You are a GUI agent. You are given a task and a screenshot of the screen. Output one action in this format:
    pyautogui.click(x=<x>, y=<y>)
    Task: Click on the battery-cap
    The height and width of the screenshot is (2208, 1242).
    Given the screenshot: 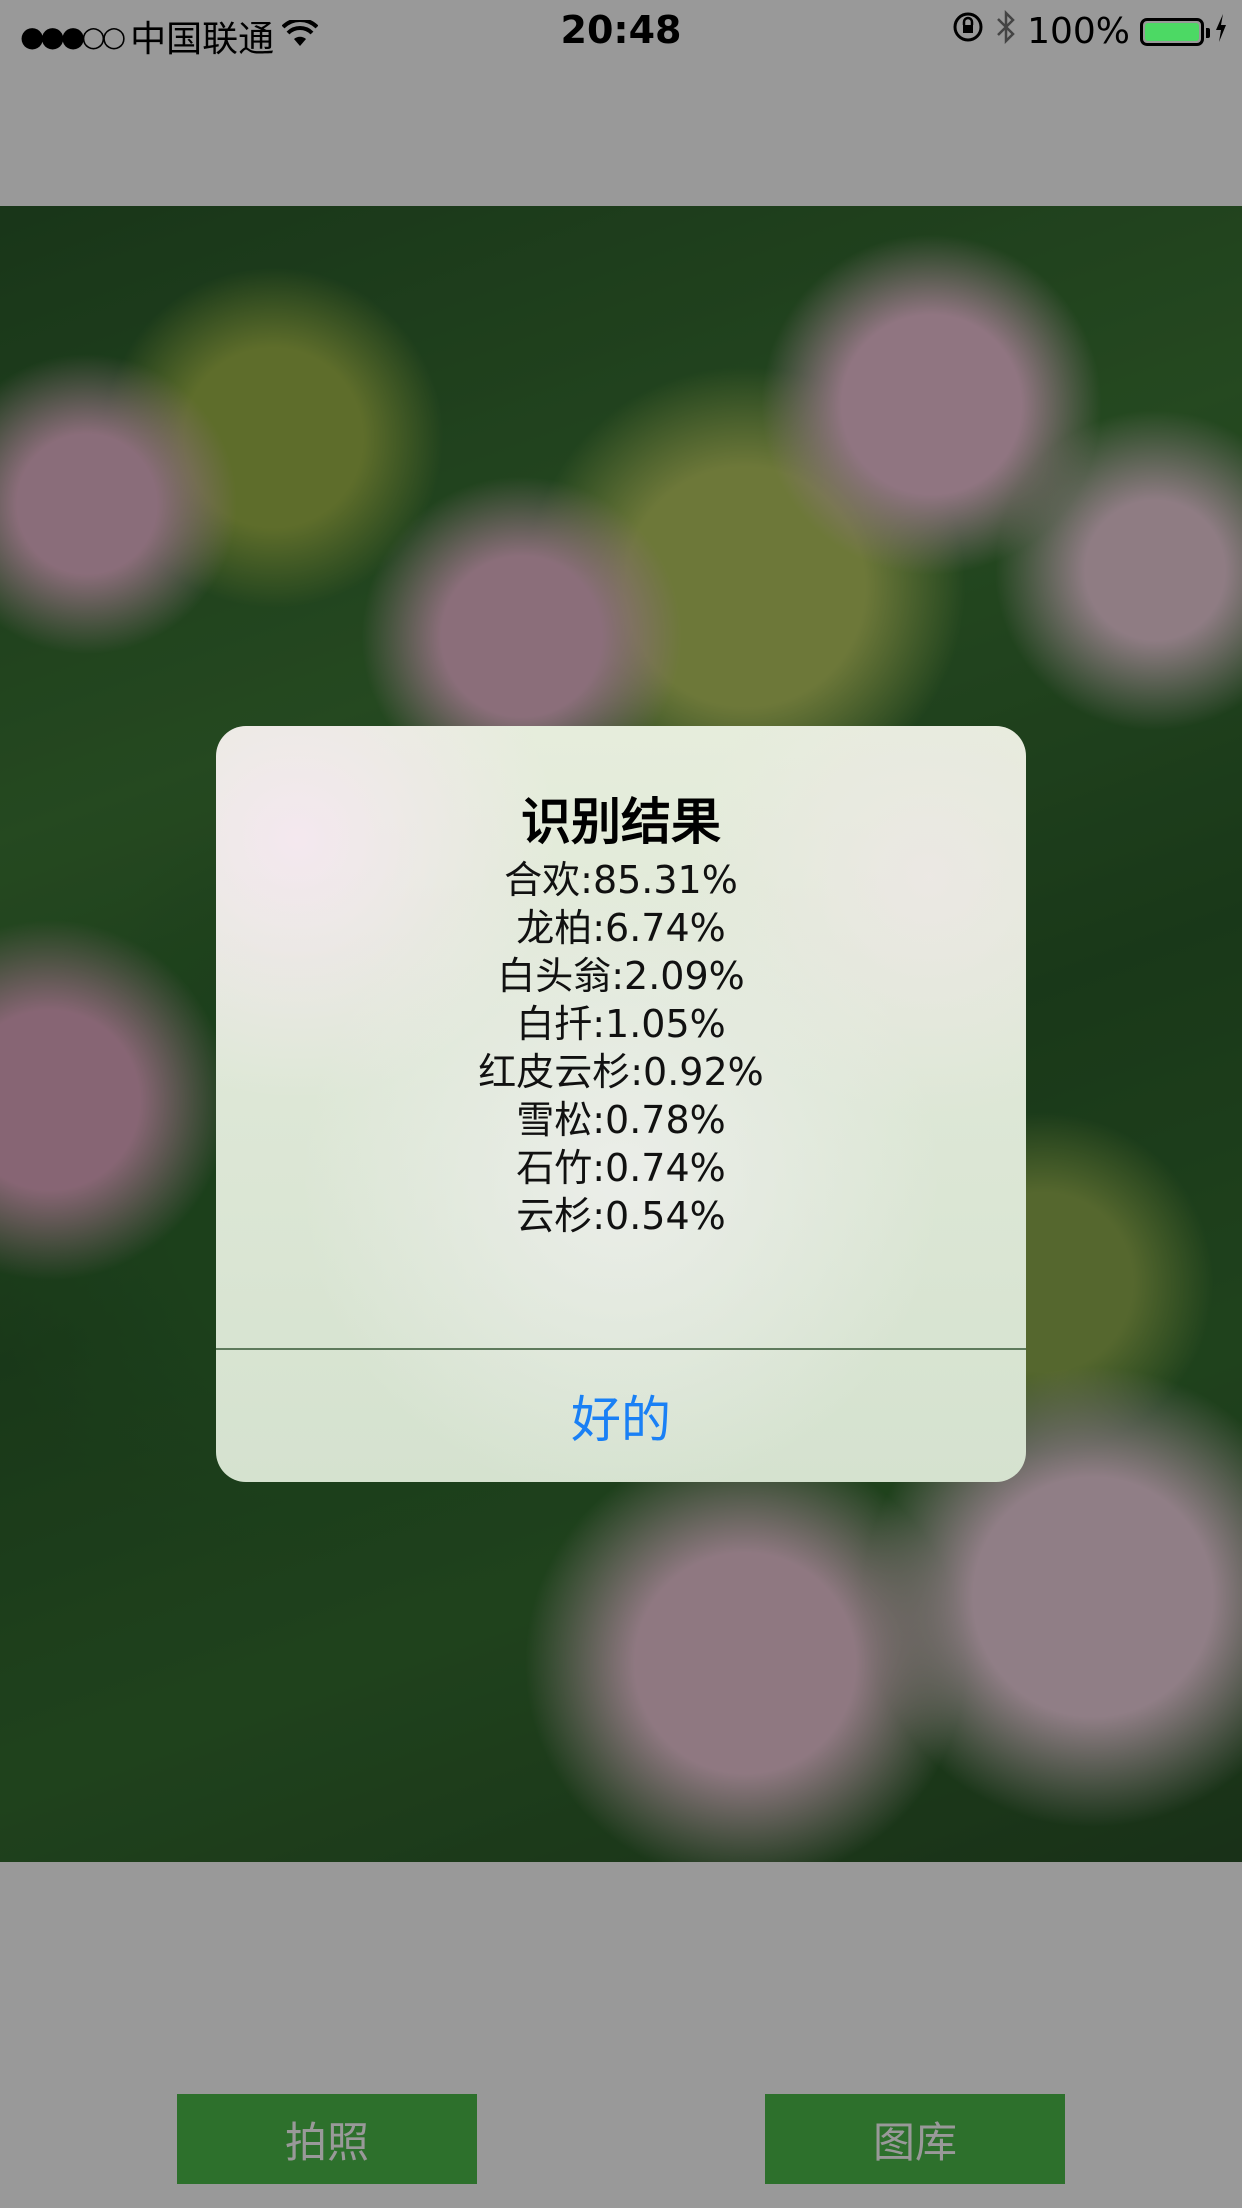 What is the action you would take?
    pyautogui.click(x=1208, y=32)
    